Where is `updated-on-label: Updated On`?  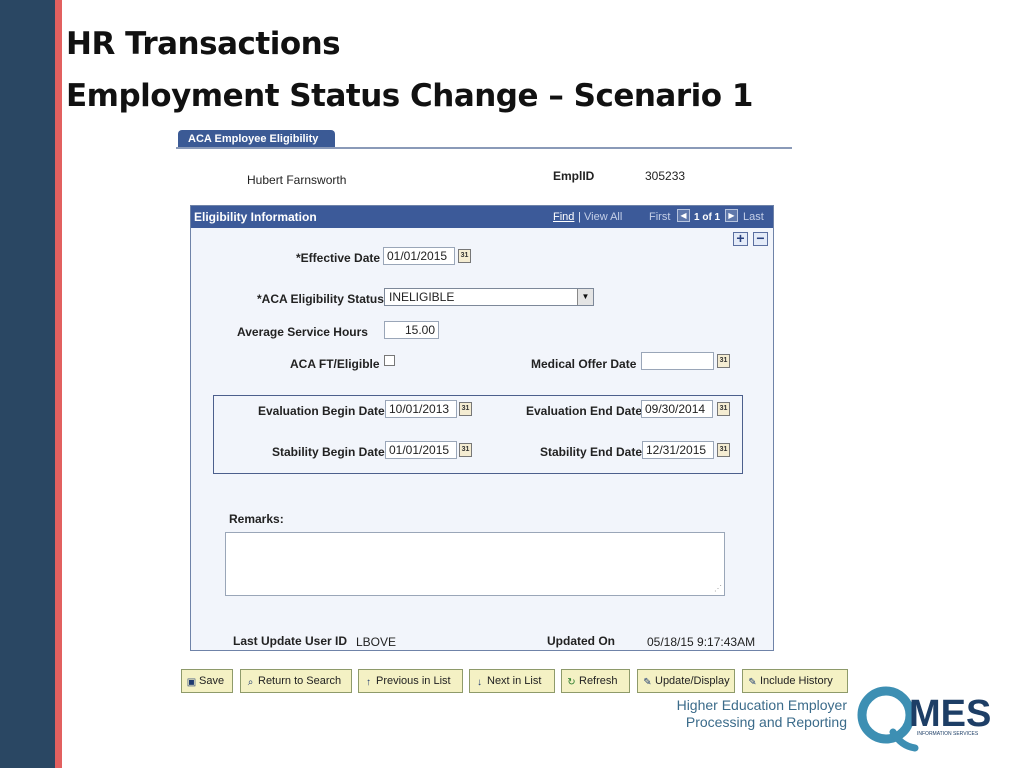
updated-on-label: Updated On is located at coordinates (581, 641).